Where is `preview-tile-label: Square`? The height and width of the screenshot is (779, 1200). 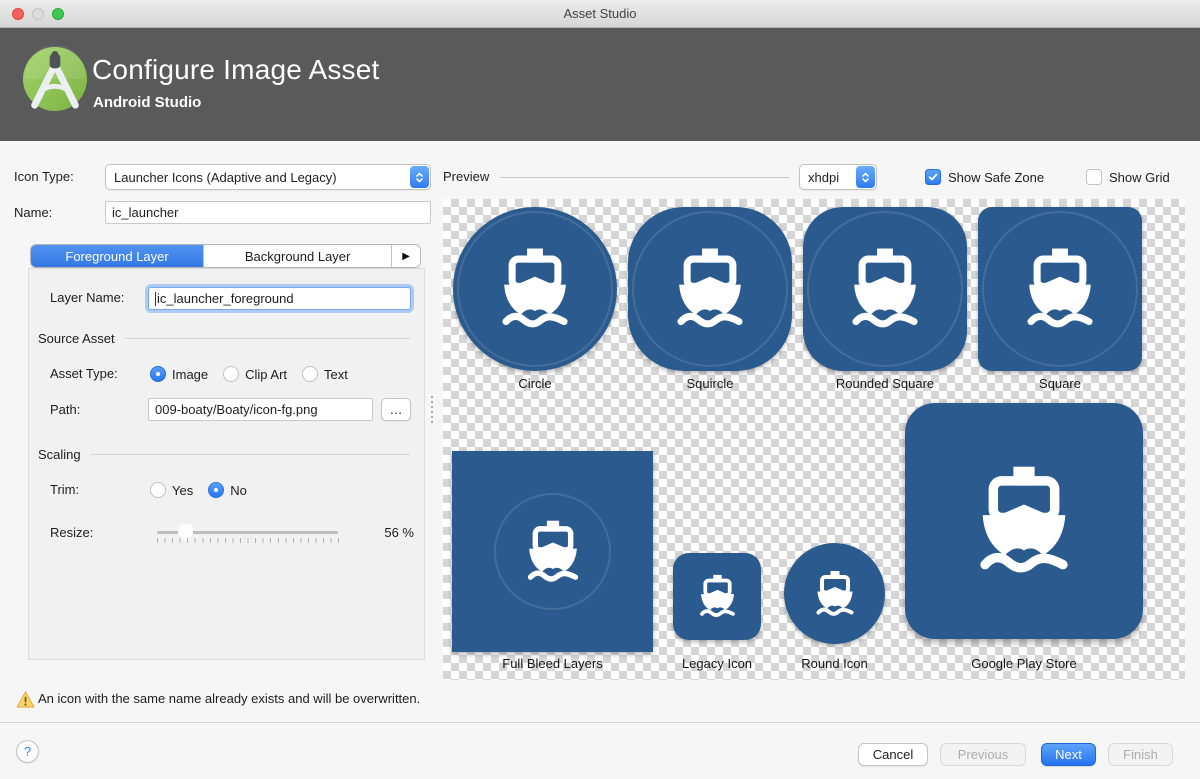
preview-tile-label: Square is located at coordinates (1060, 383).